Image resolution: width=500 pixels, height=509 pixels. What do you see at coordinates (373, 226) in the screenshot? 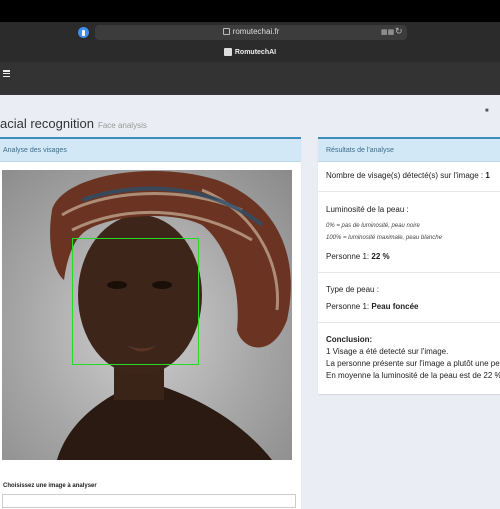
I see `luminosity-scale-0: 0% = pas de luminosité, peau noire` at bounding box center [373, 226].